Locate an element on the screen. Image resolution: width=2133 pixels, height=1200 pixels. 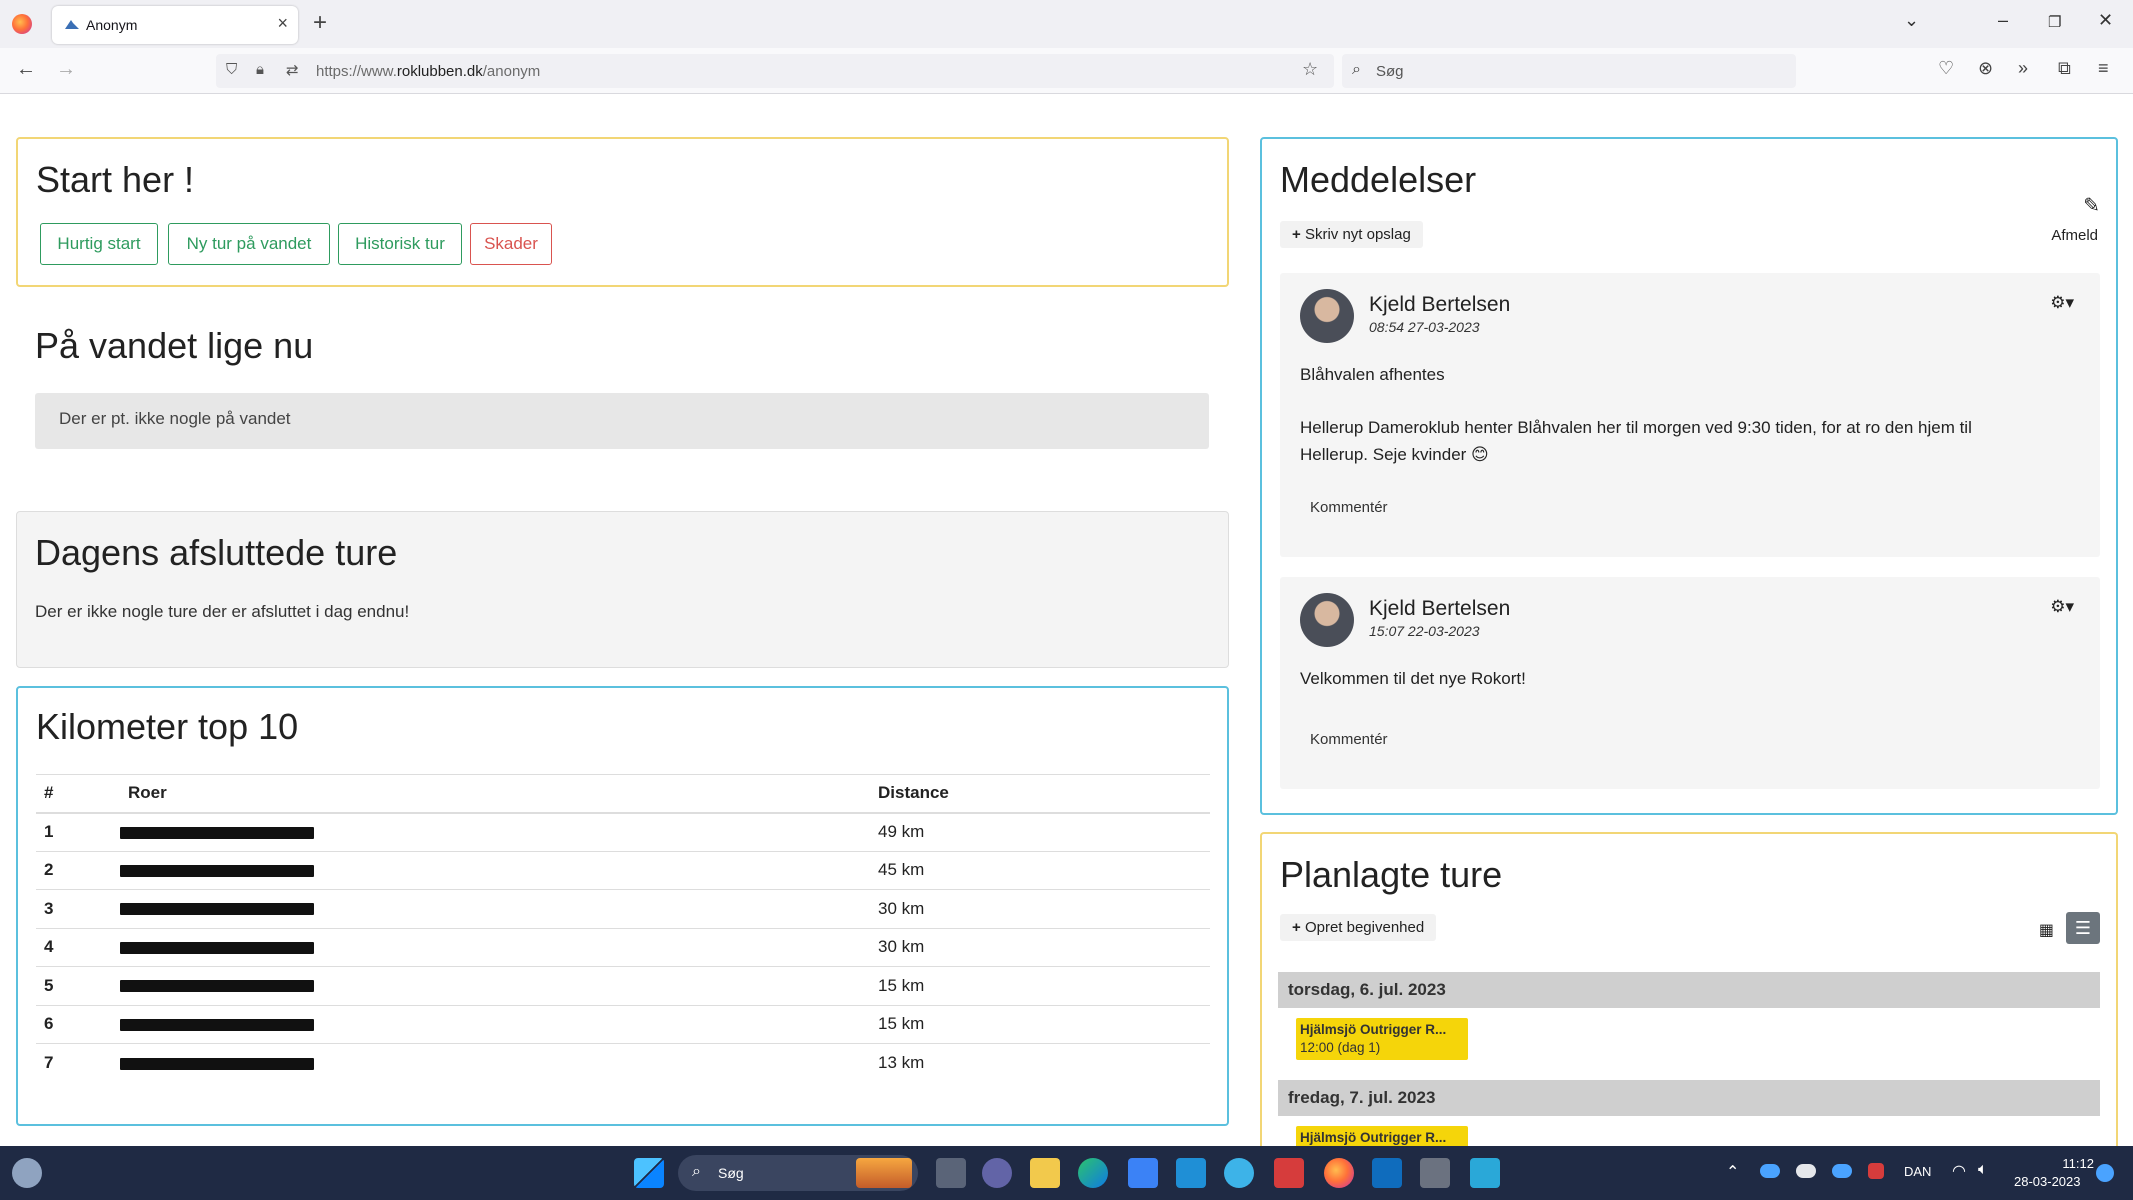
cloud-icon is located at coordinates (1806, 1171).